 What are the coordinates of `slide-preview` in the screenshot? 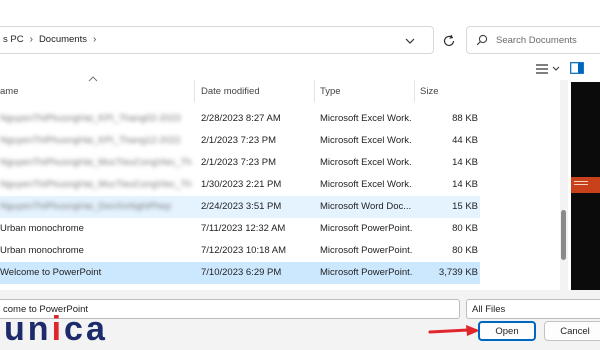 It's located at (585, 185).